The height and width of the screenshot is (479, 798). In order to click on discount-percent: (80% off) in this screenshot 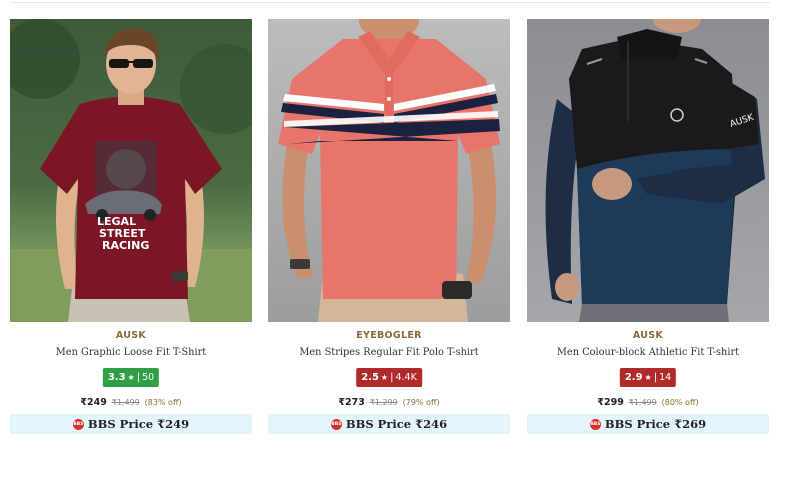, I will do `click(680, 402)`.